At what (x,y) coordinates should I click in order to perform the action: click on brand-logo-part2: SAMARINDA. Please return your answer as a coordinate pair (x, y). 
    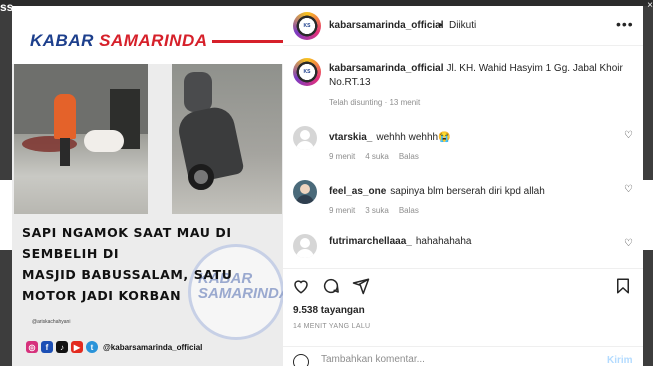
    Looking at the image, I should click on (153, 40).